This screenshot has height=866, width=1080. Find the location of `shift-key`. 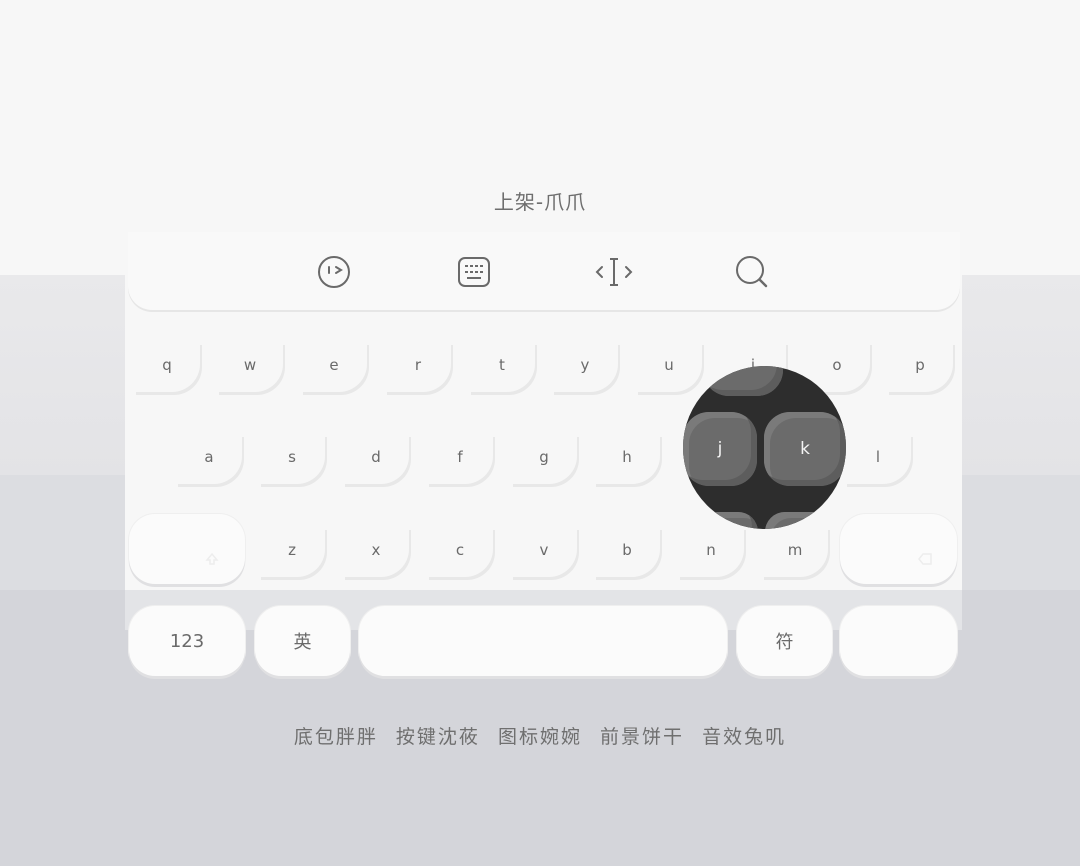

shift-key is located at coordinates (187, 549).